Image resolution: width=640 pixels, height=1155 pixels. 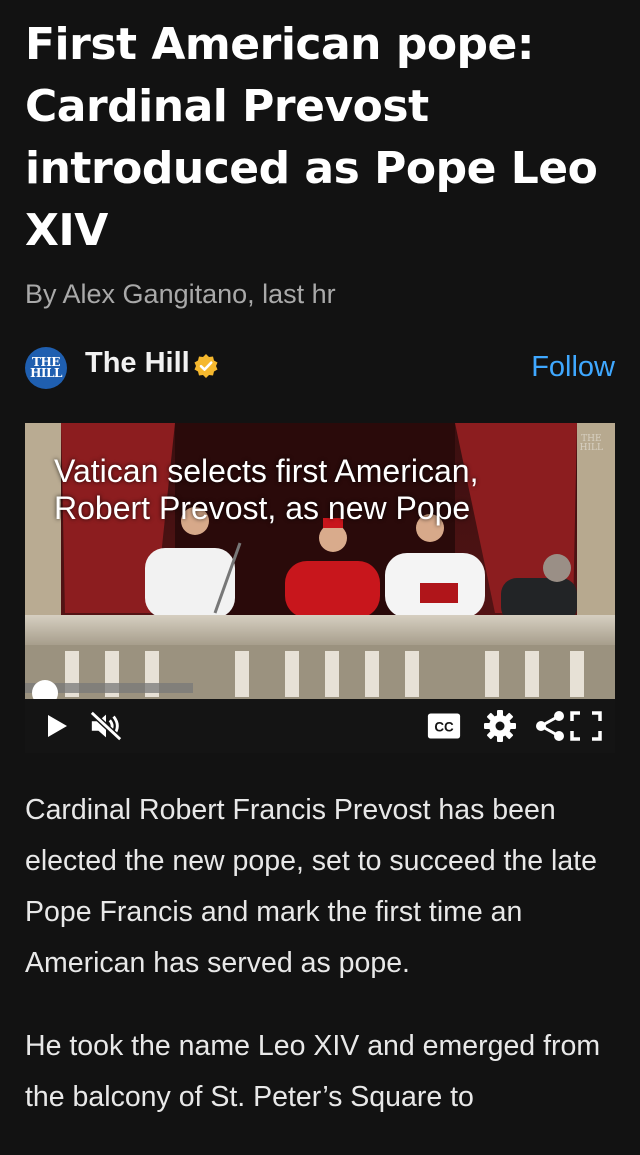 I want to click on verified-badge-icon, so click(x=206, y=366).